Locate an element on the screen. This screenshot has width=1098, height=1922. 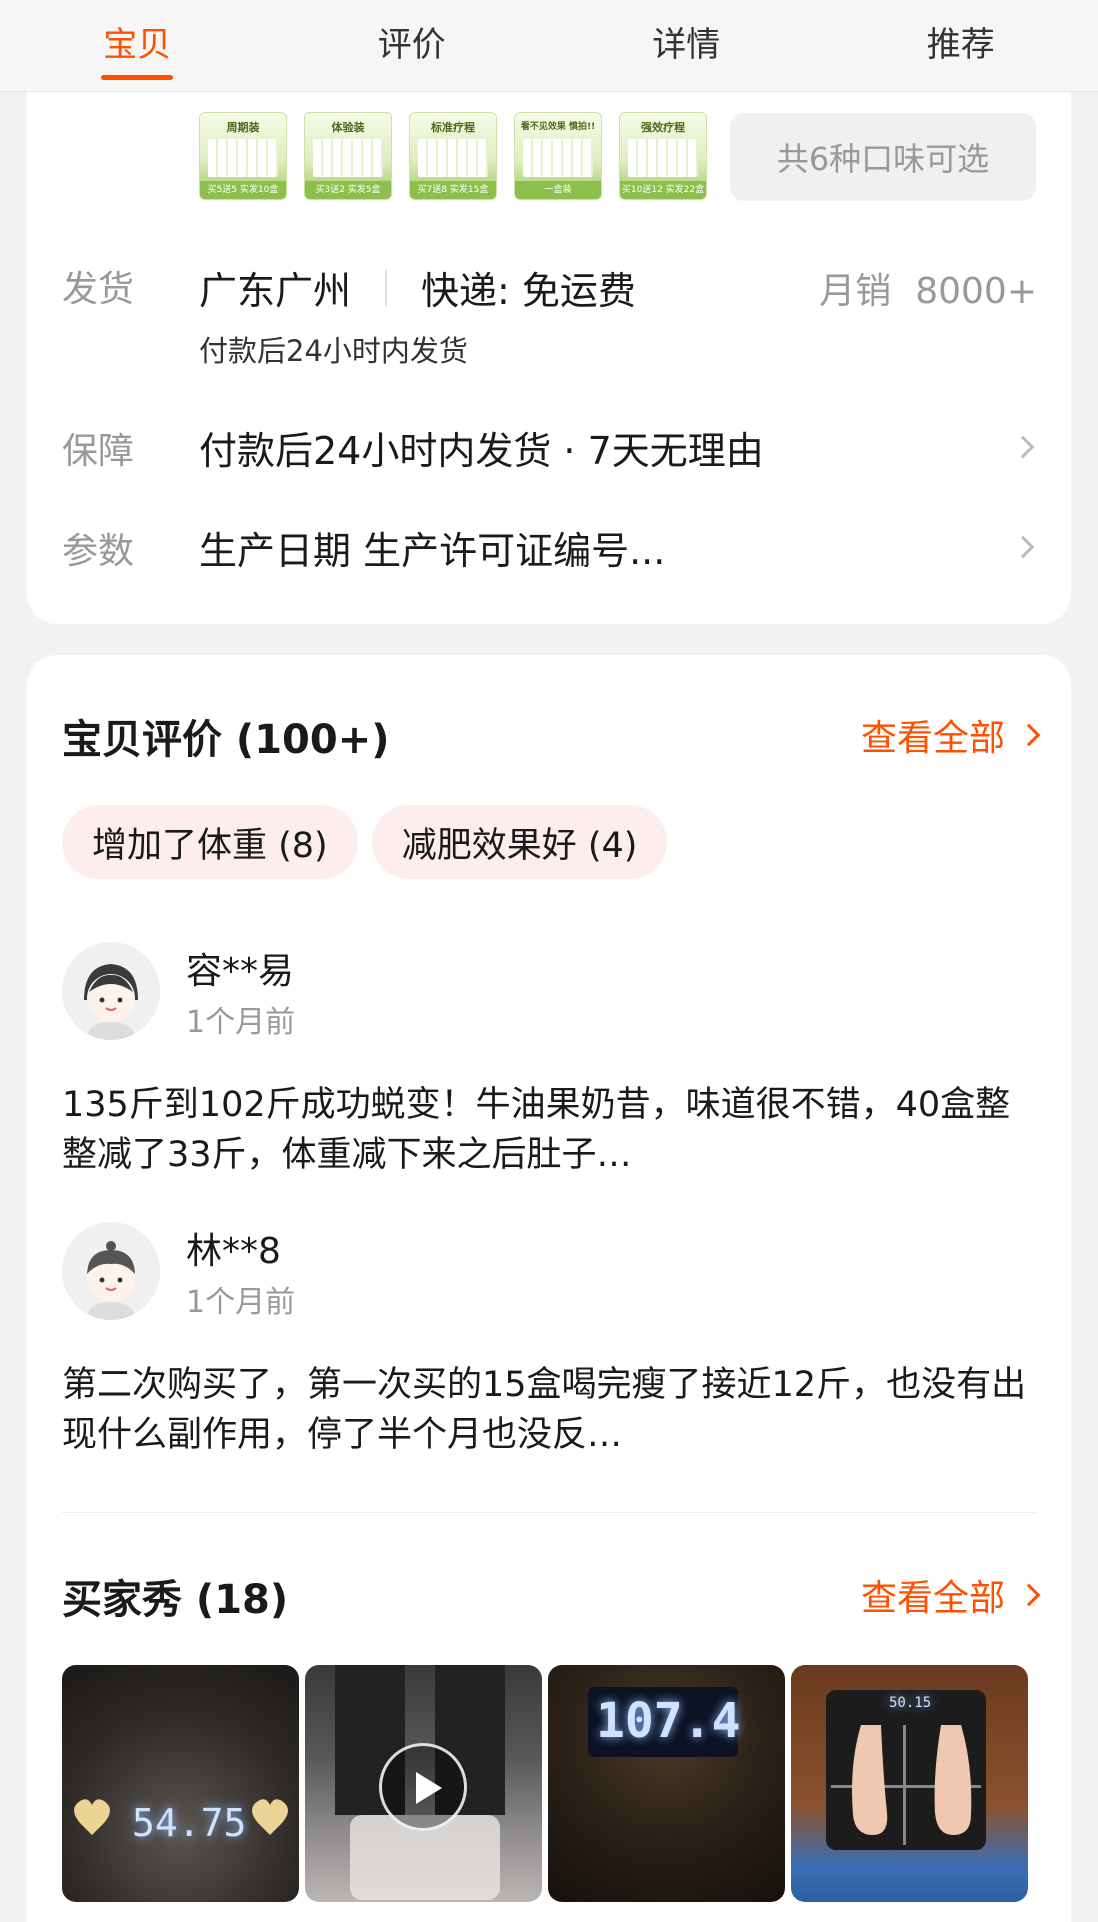
reviews-view-all-link: 查看全部 is located at coordinates (950, 735).